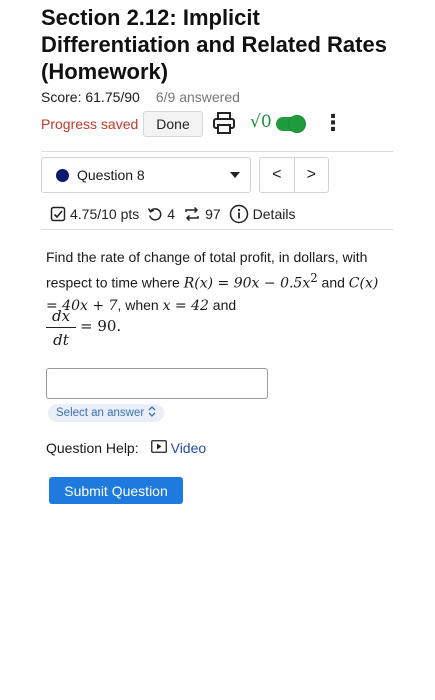 This screenshot has height=700, width=435. I want to click on question-select: Question 8, so click(146, 175).